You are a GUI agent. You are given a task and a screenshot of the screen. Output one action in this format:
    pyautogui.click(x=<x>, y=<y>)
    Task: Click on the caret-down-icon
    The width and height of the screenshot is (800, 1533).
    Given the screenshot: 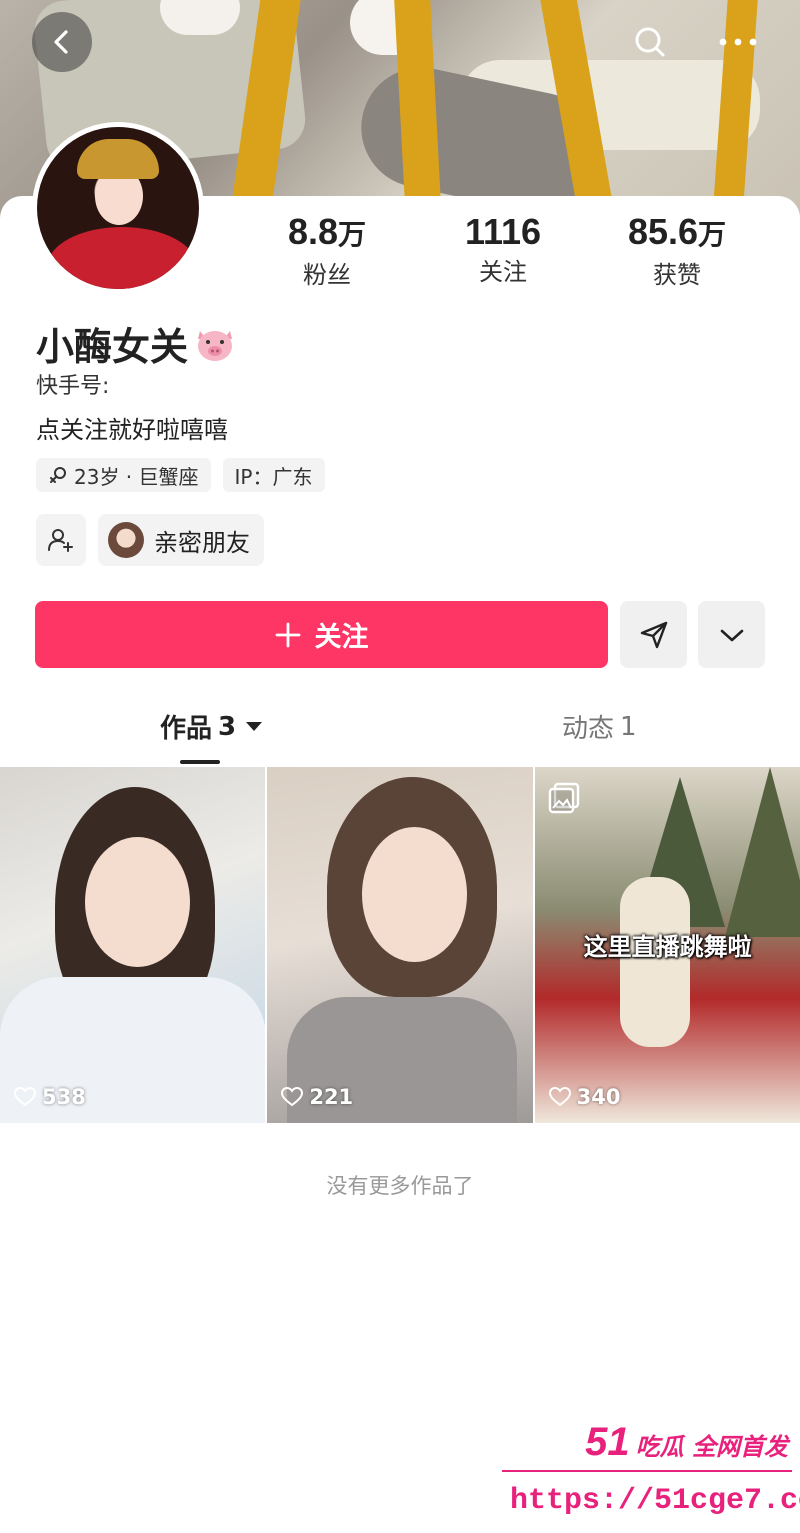 What is the action you would take?
    pyautogui.click(x=254, y=726)
    